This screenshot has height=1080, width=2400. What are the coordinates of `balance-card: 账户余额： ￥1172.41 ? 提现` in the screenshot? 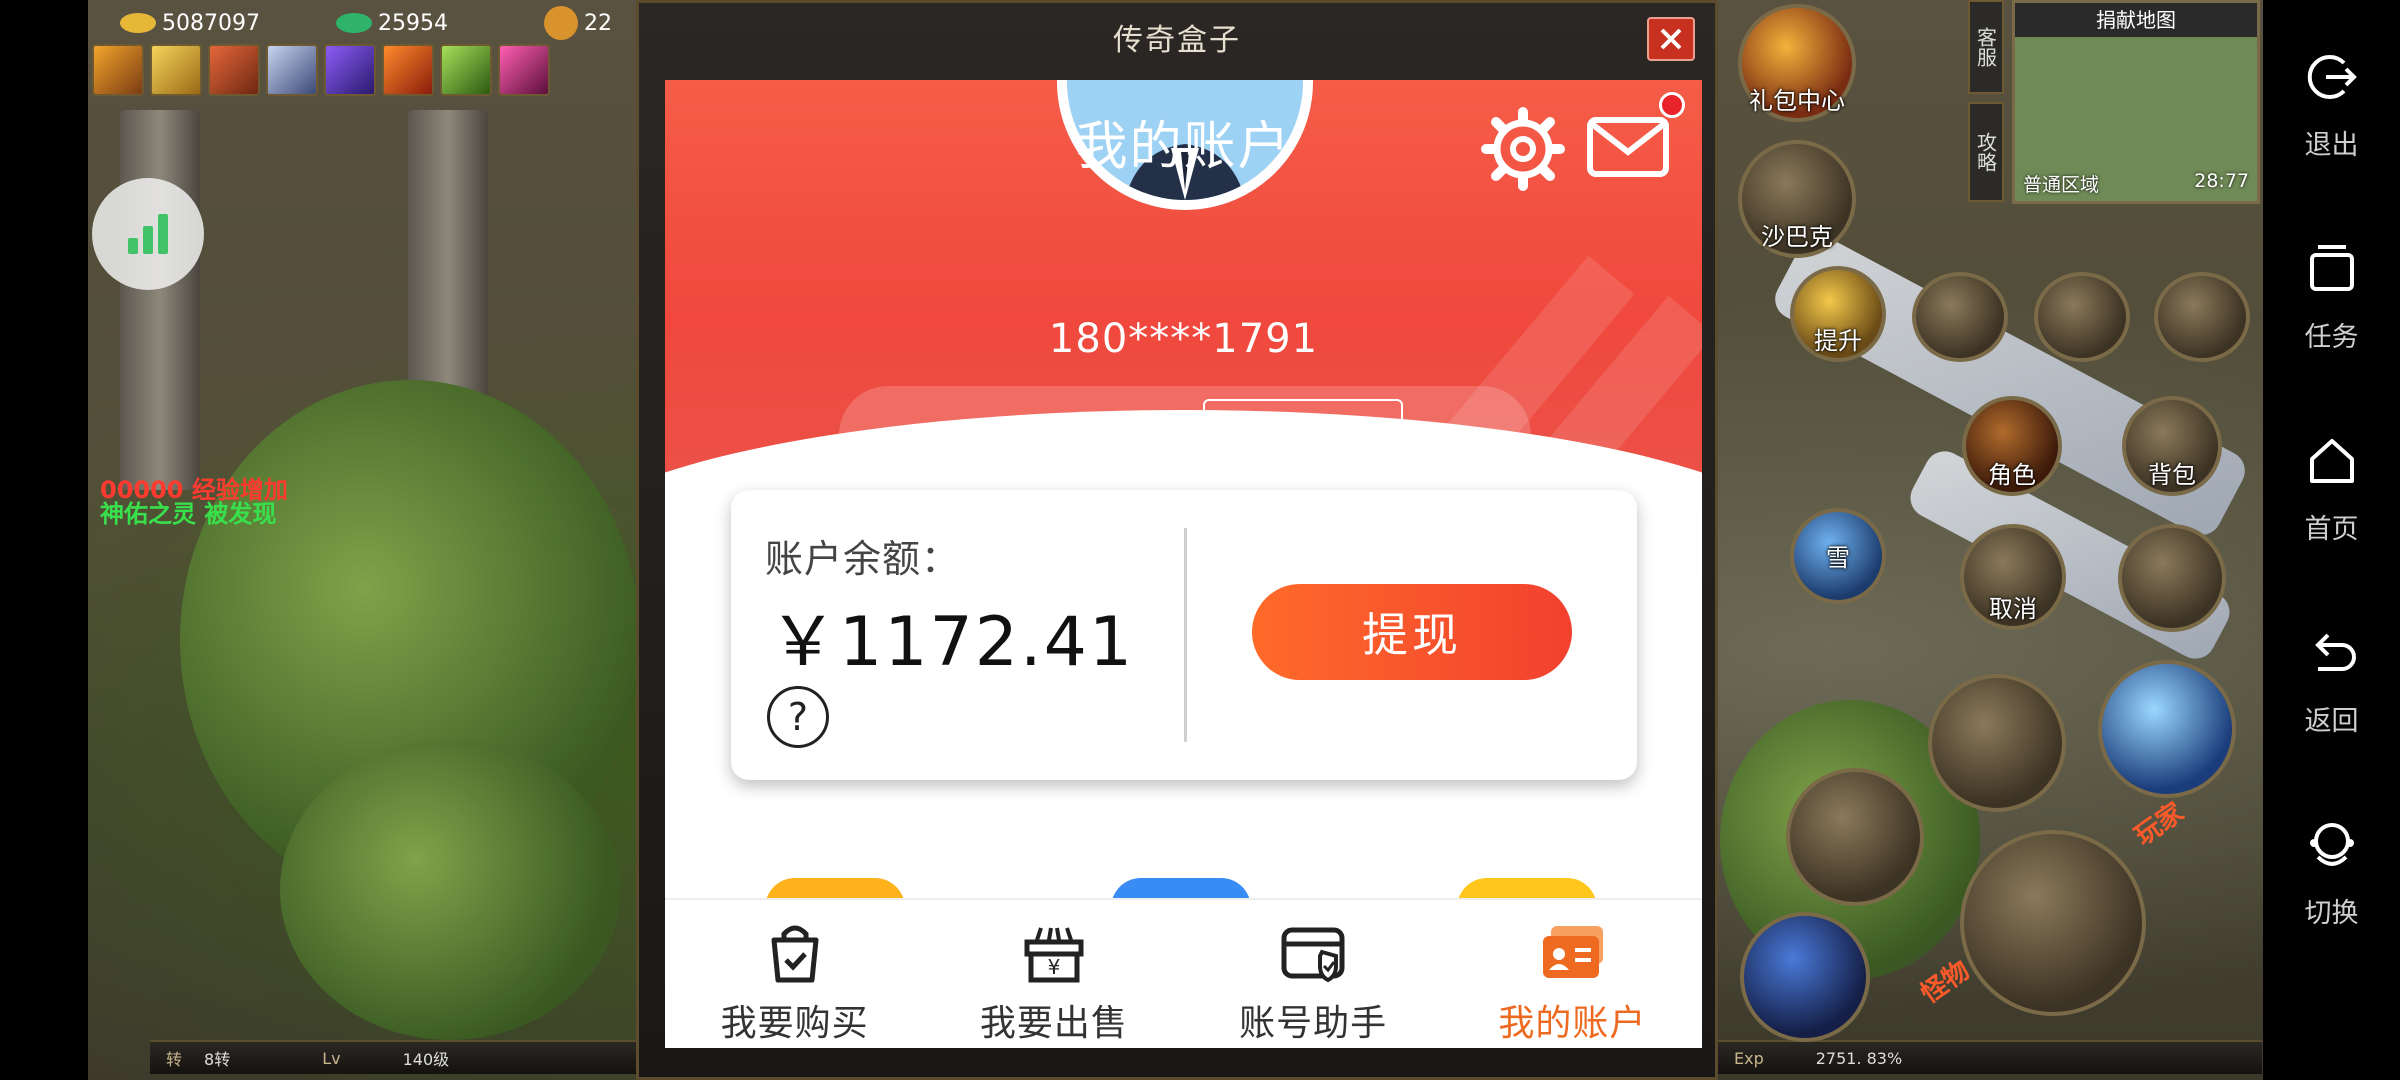 It's located at (1184, 635).